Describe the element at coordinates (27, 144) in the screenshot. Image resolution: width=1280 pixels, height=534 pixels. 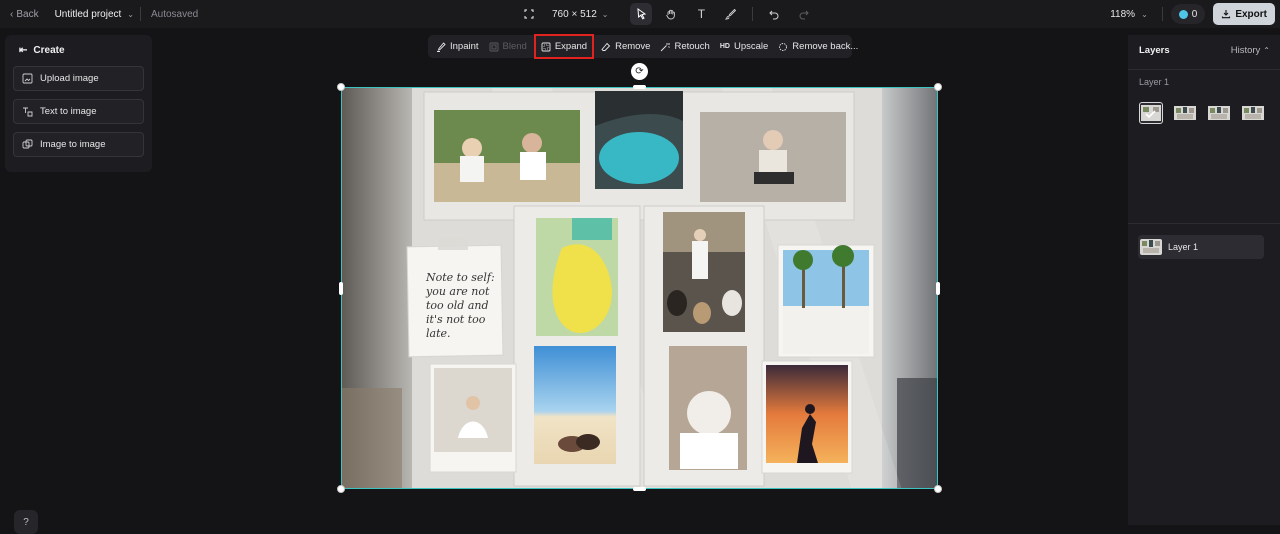
I see `image-to-image-icon` at that location.